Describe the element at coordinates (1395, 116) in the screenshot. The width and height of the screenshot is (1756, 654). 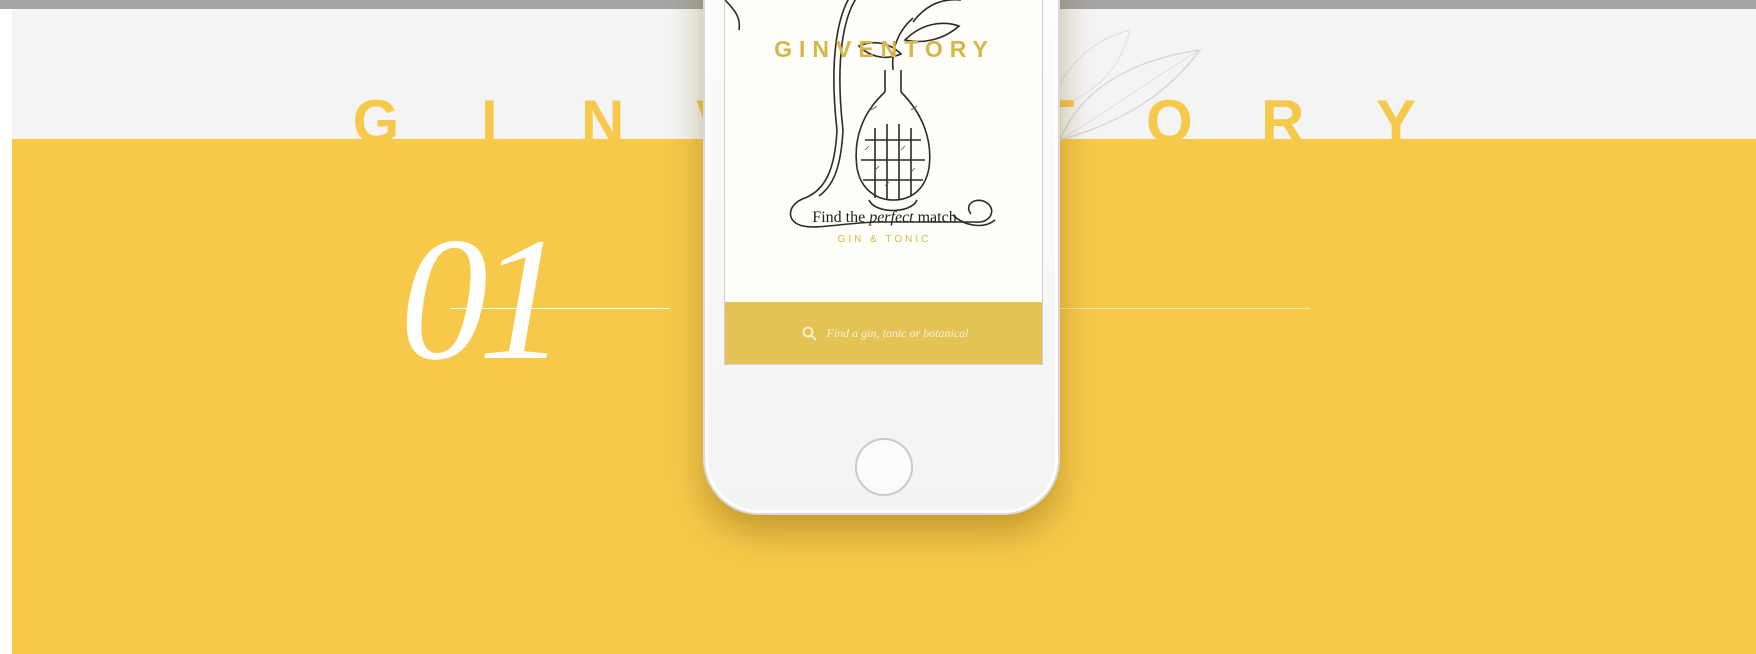
I see `title-letter: Y` at that location.